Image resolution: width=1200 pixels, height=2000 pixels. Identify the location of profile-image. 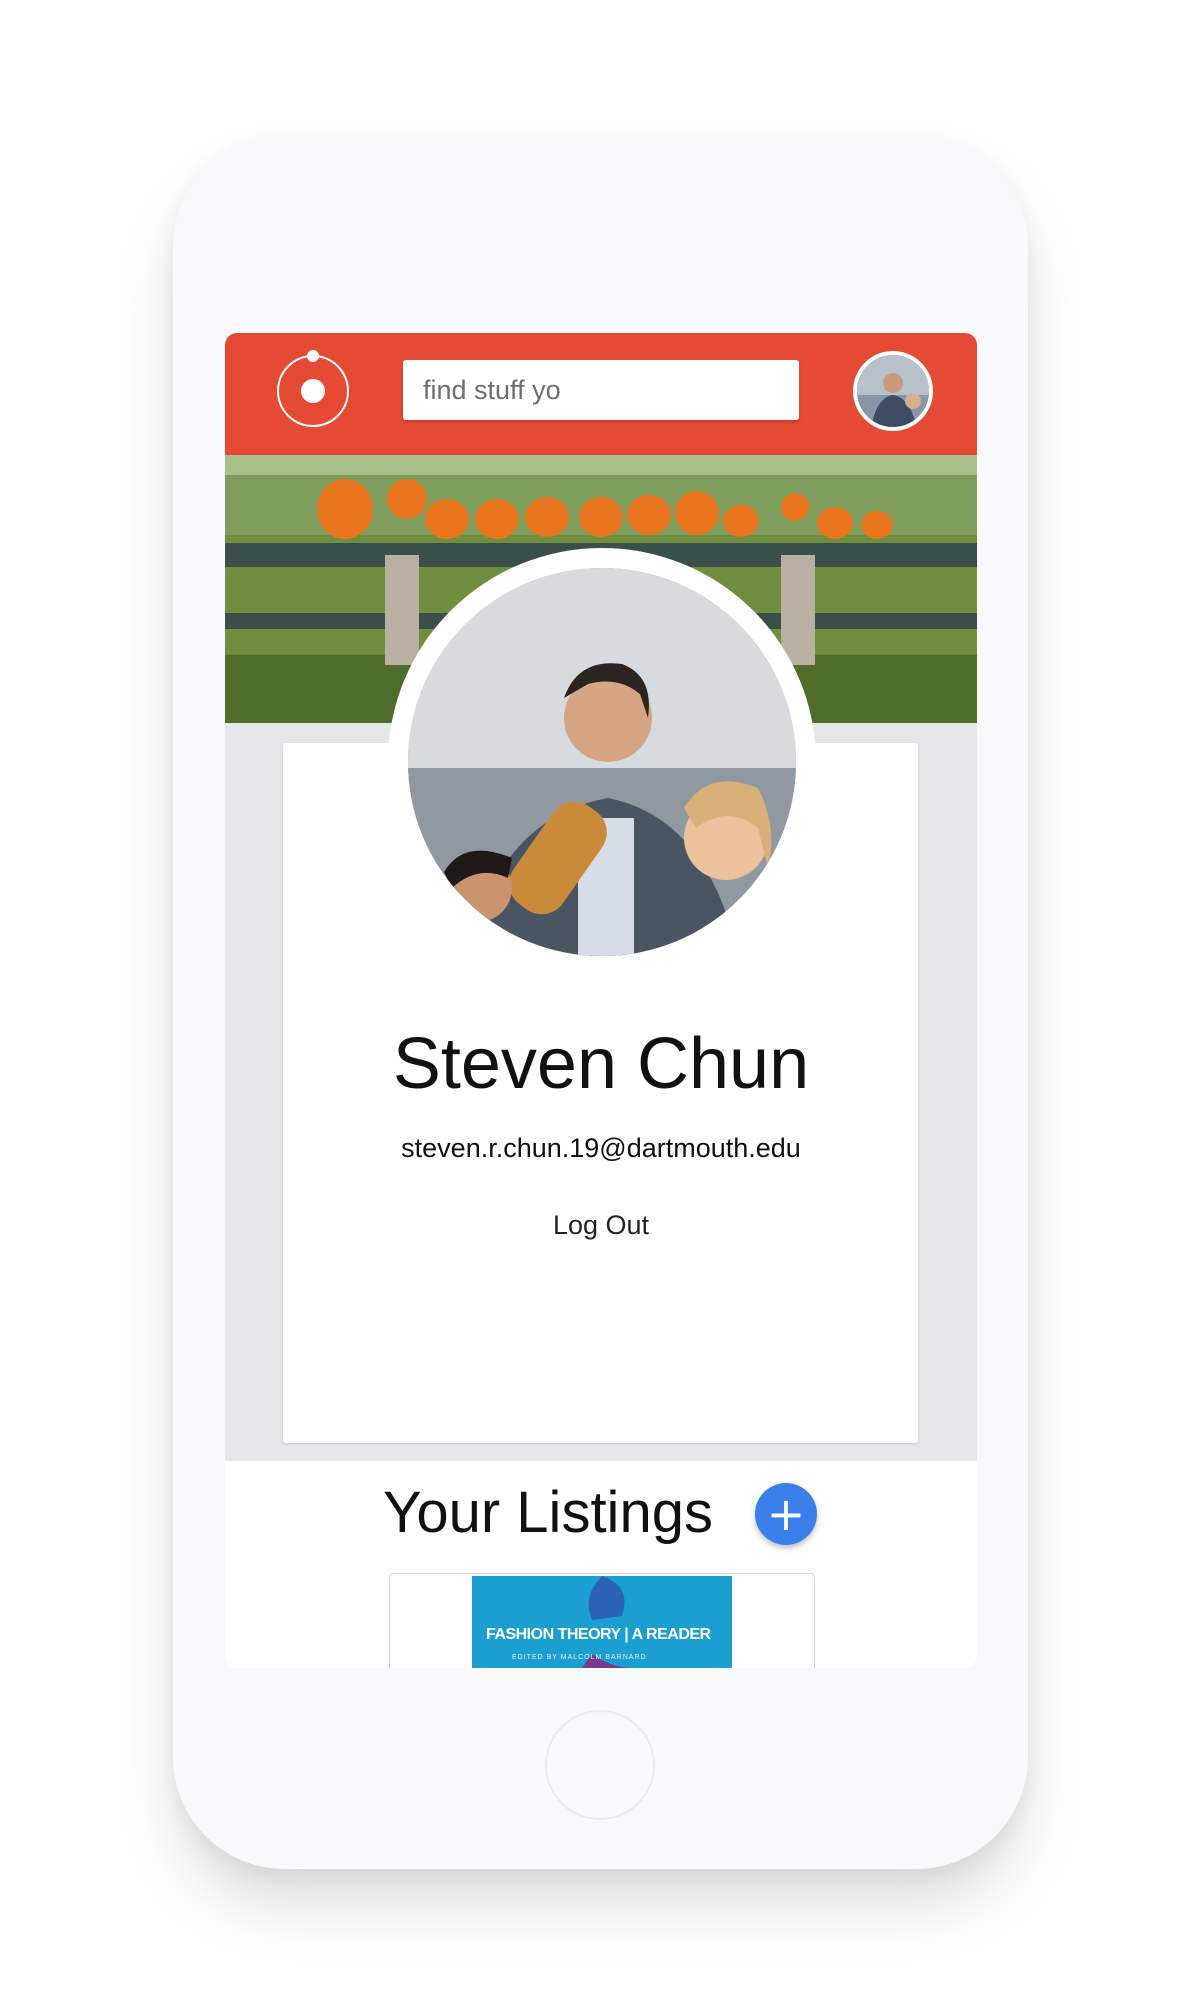
(602, 762).